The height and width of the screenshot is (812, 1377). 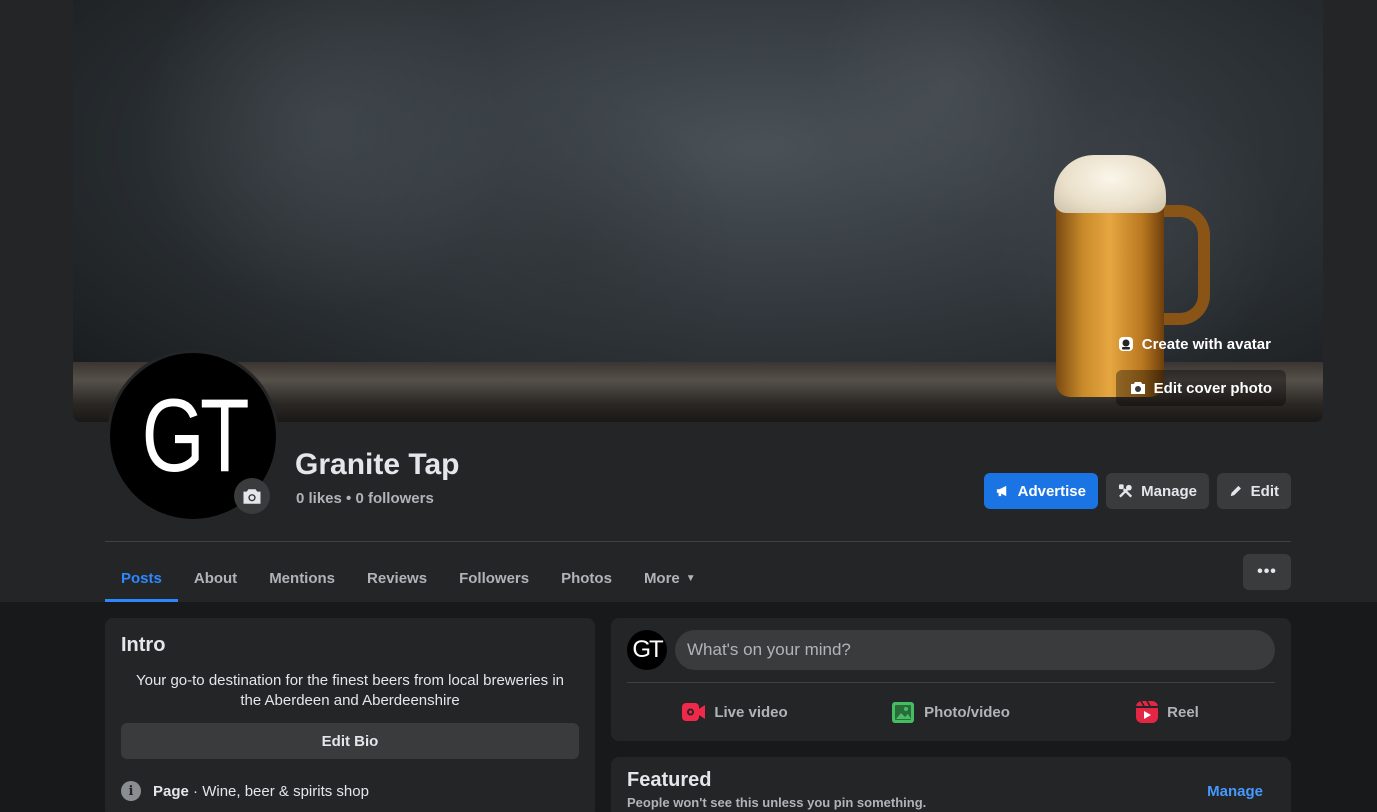 I want to click on tab-about: About, so click(x=215, y=578).